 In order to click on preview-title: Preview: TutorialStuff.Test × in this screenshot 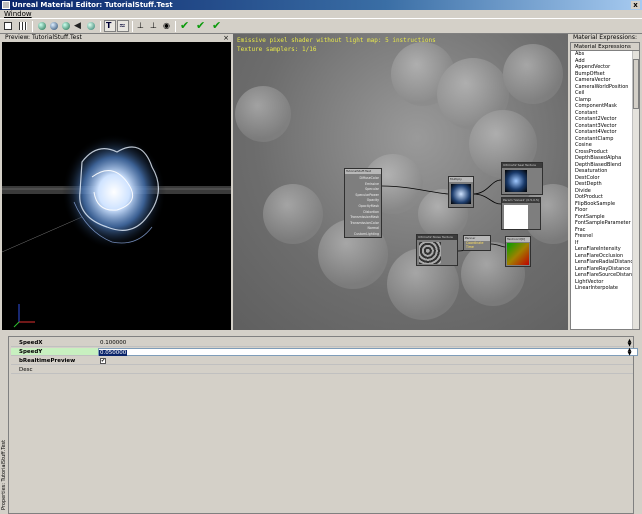, I will do `click(116, 38)`.